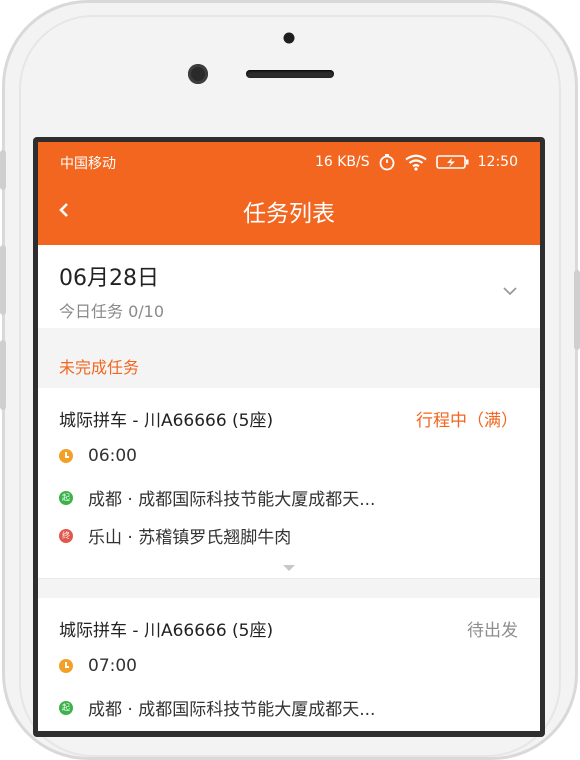 Image resolution: width=580 pixels, height=760 pixels. Describe the element at coordinates (289, 193) in the screenshot. I see `app-header: 中国移动 16 KB/S 12:50 任务列表` at that location.